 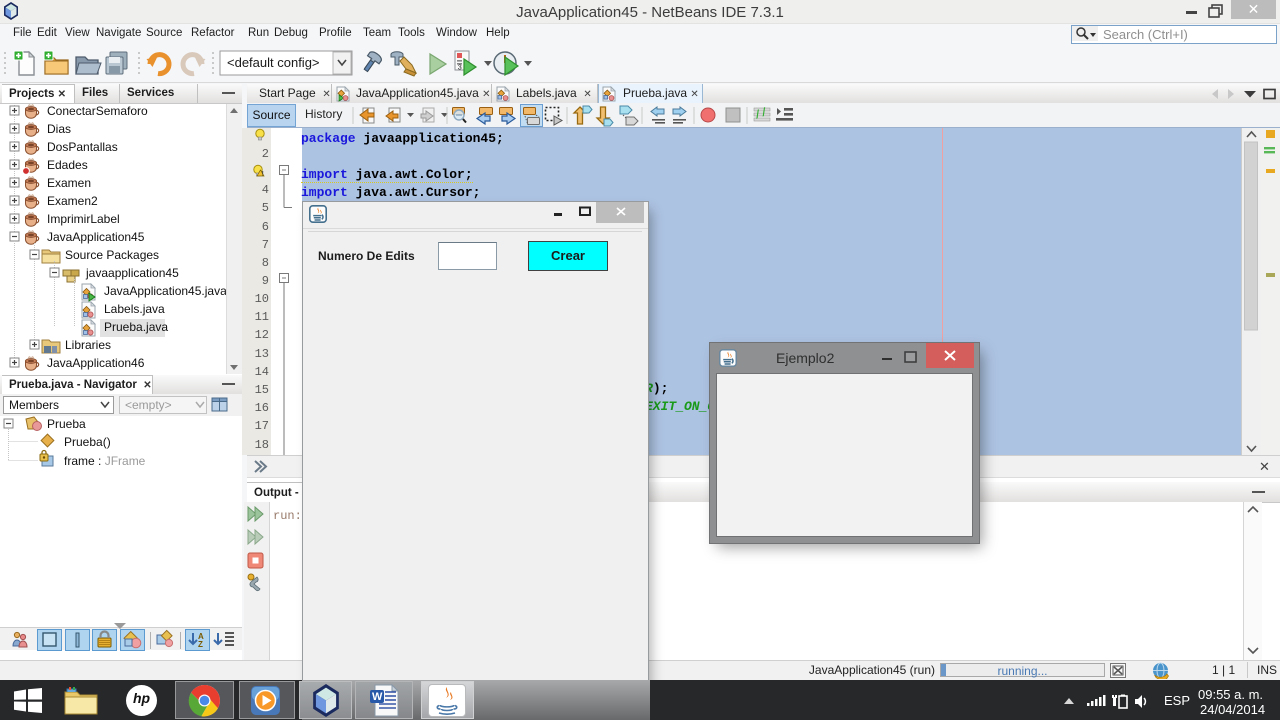 What do you see at coordinates (262, 445) in the screenshot?
I see `svg-text: 18` at bounding box center [262, 445].